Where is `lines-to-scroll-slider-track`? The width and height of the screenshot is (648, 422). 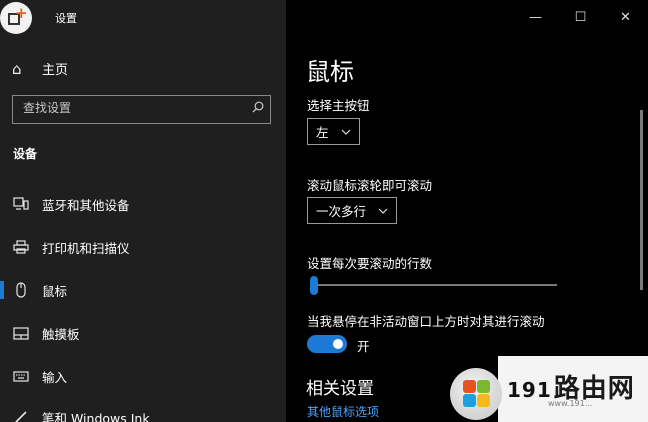 lines-to-scroll-slider-track is located at coordinates (434, 285).